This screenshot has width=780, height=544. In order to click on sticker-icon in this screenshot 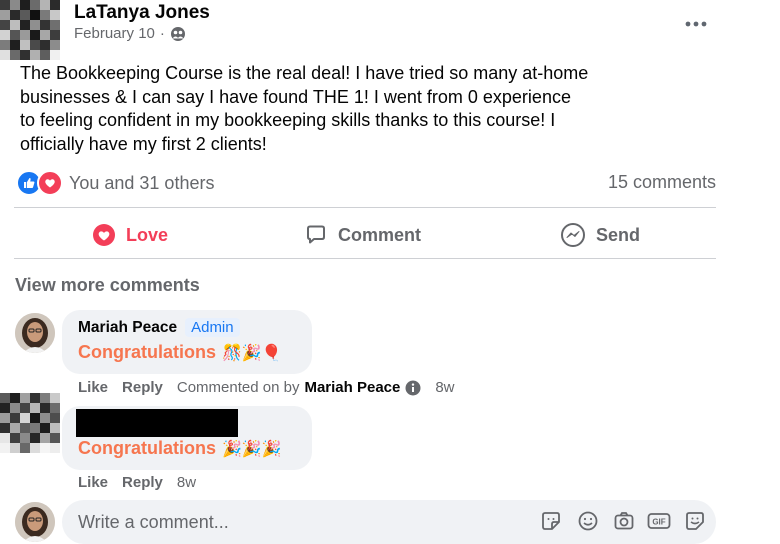, I will do `click(551, 521)`.